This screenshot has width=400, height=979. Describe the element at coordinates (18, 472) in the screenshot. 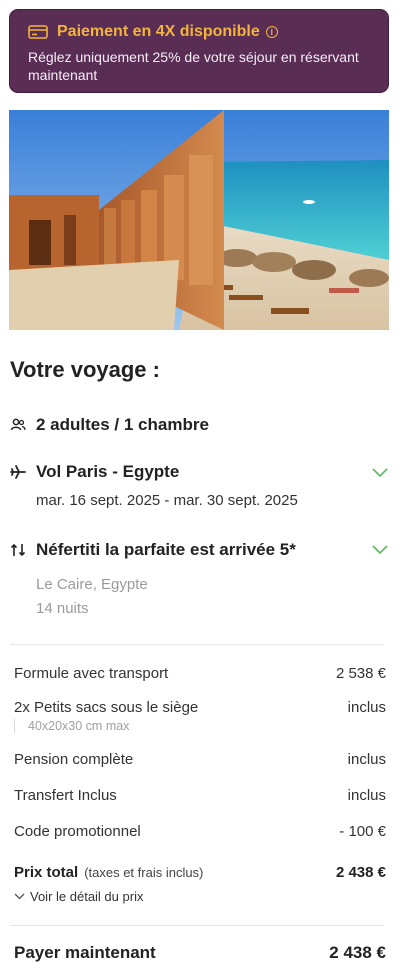

I see `plane-icon` at that location.